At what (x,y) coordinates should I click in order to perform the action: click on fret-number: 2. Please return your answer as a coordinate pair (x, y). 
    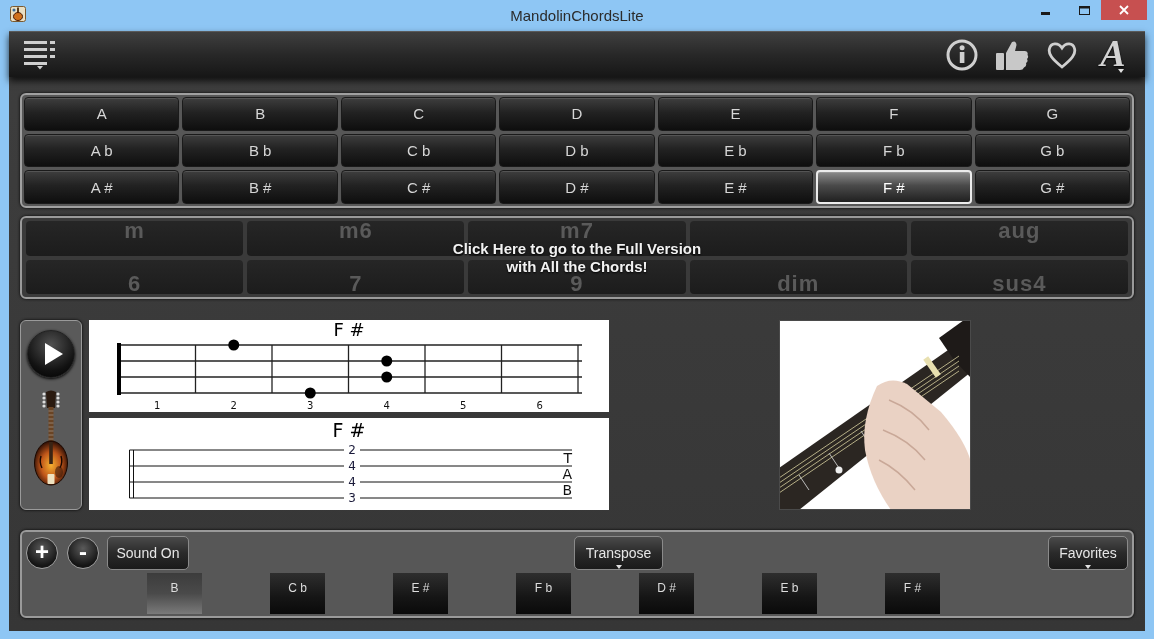
    Looking at the image, I should click on (233, 405).